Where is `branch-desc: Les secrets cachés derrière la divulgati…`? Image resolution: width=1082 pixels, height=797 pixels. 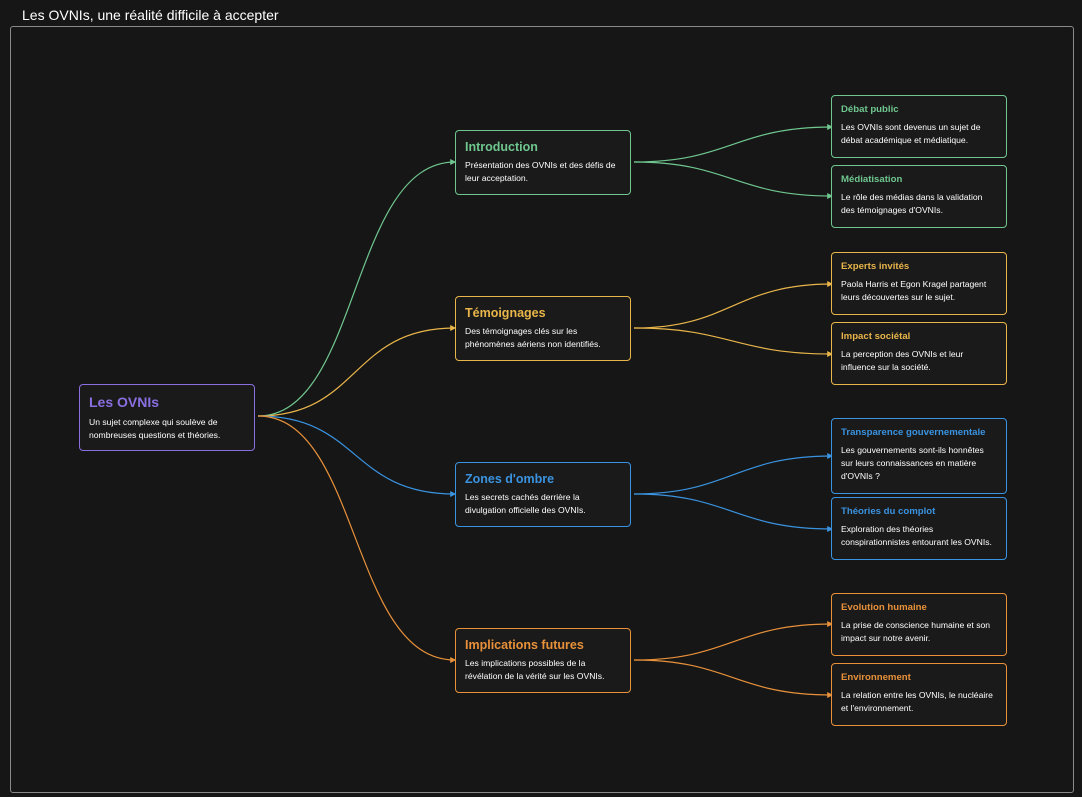 branch-desc: Les secrets cachés derrière la divulgati… is located at coordinates (525, 503).